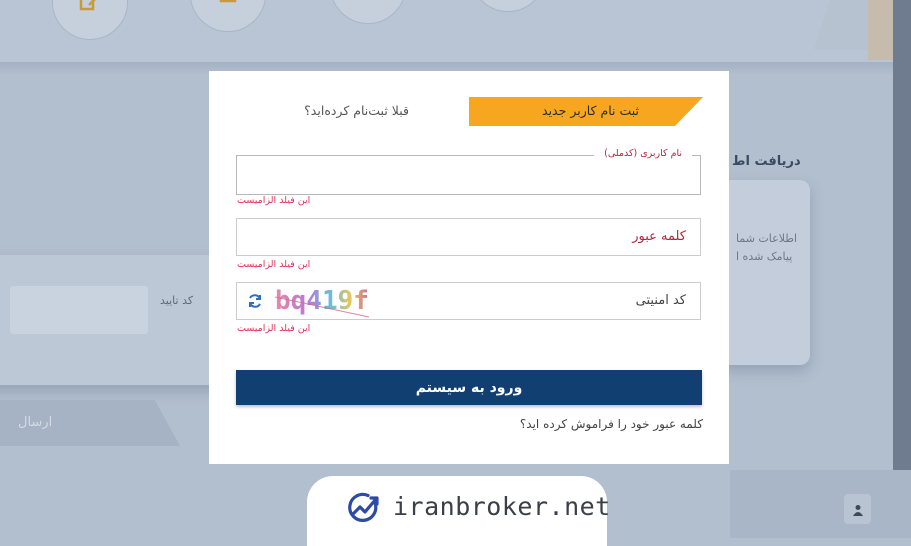 The image size is (911, 546). I want to click on edit-icon, so click(87, 5).